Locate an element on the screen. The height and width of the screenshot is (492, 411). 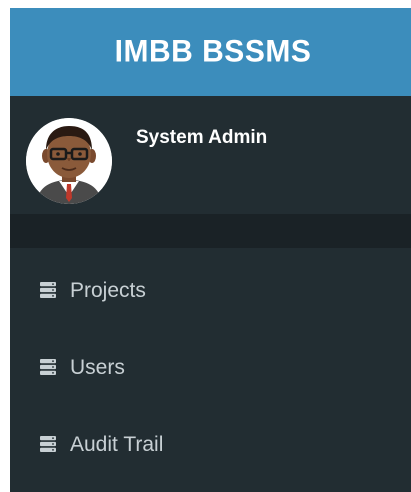
sidebar-item-label: Audit Trail is located at coordinates (117, 444).